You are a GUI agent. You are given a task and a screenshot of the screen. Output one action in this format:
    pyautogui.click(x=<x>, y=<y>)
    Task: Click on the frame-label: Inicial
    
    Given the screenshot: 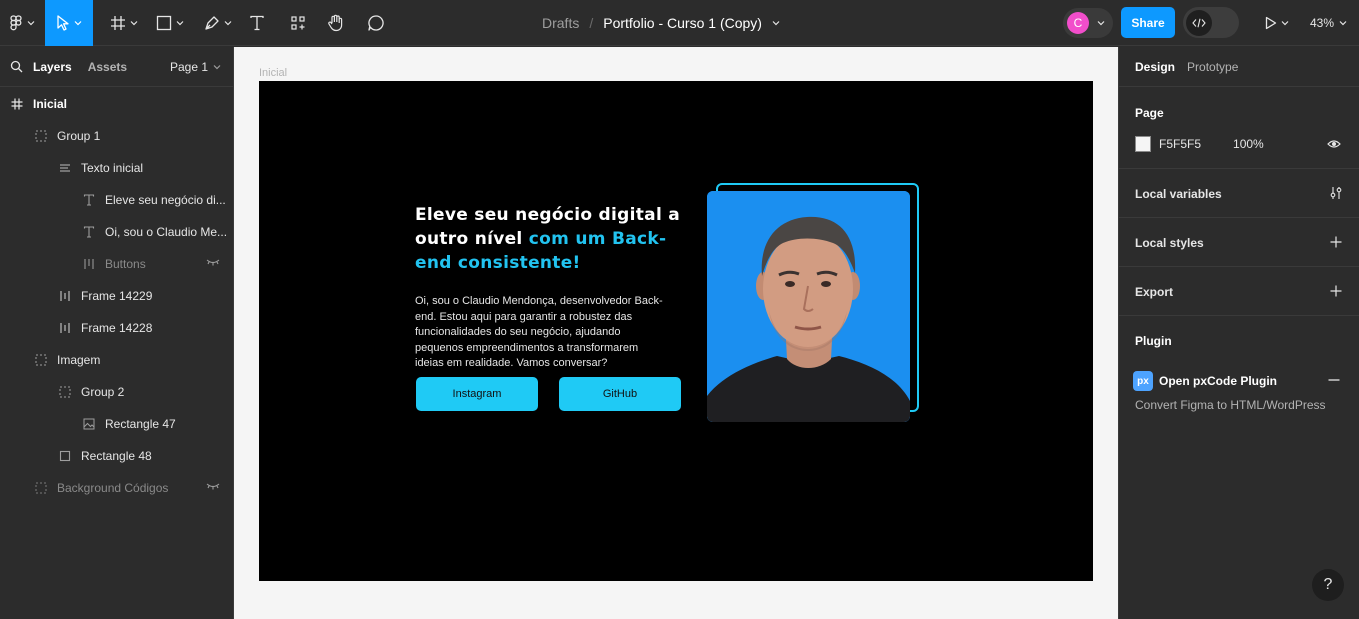 What is the action you would take?
    pyautogui.click(x=273, y=73)
    